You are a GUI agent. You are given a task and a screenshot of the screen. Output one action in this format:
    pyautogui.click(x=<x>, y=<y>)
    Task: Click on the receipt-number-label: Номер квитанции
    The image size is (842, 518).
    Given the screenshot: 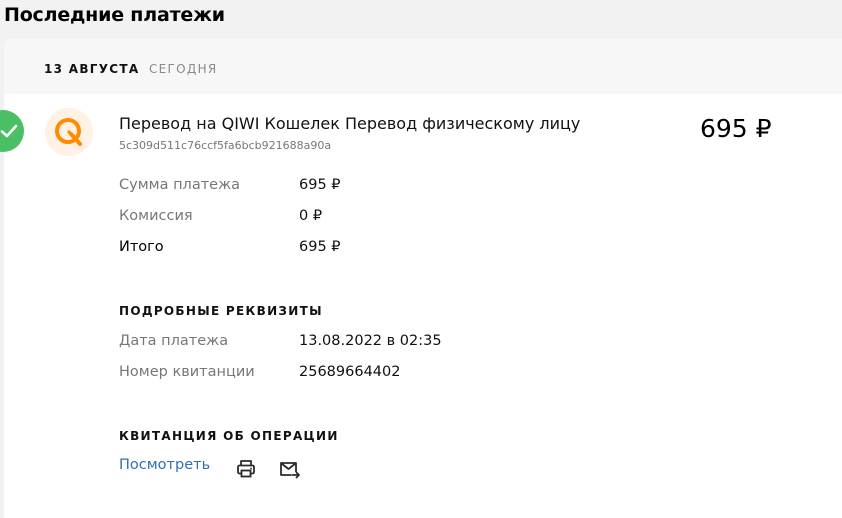 What is the action you would take?
    pyautogui.click(x=187, y=372)
    